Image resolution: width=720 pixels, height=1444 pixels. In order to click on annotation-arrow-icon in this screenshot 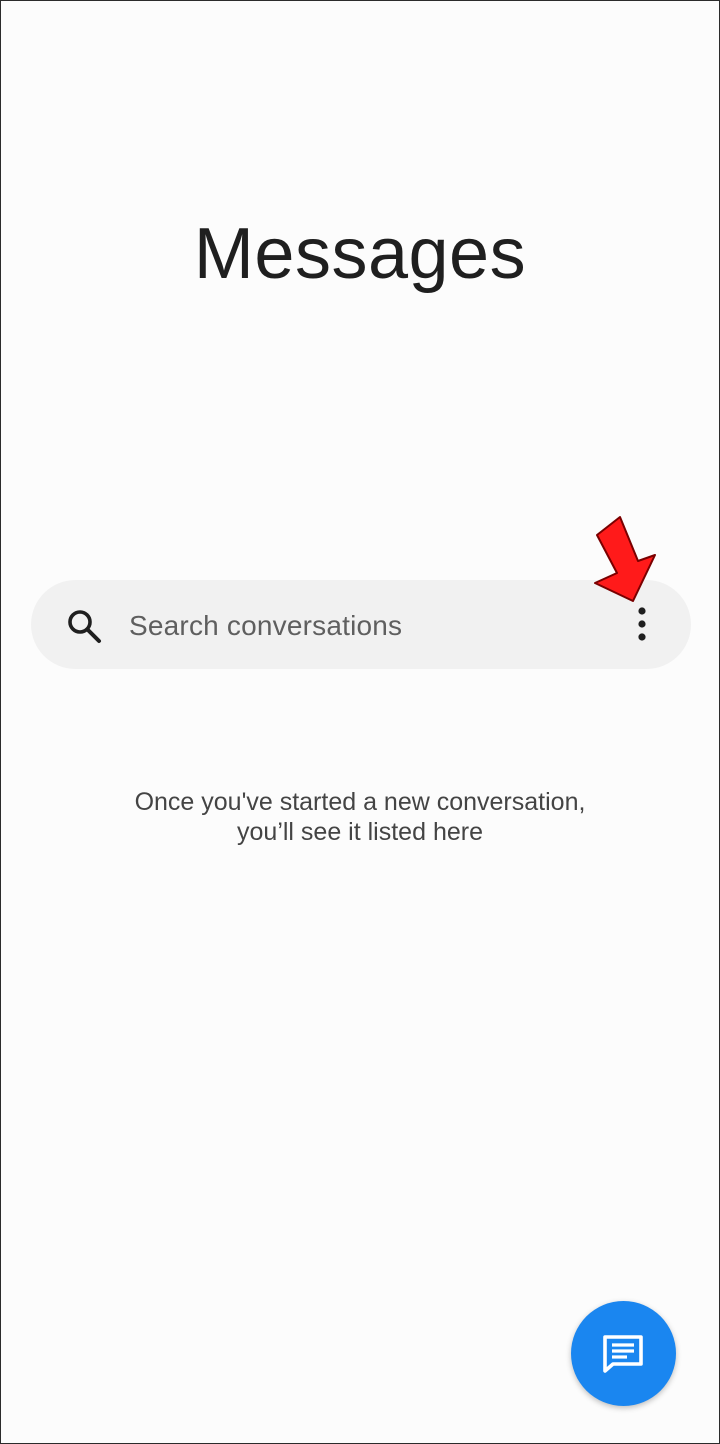, I will do `click(625, 559)`.